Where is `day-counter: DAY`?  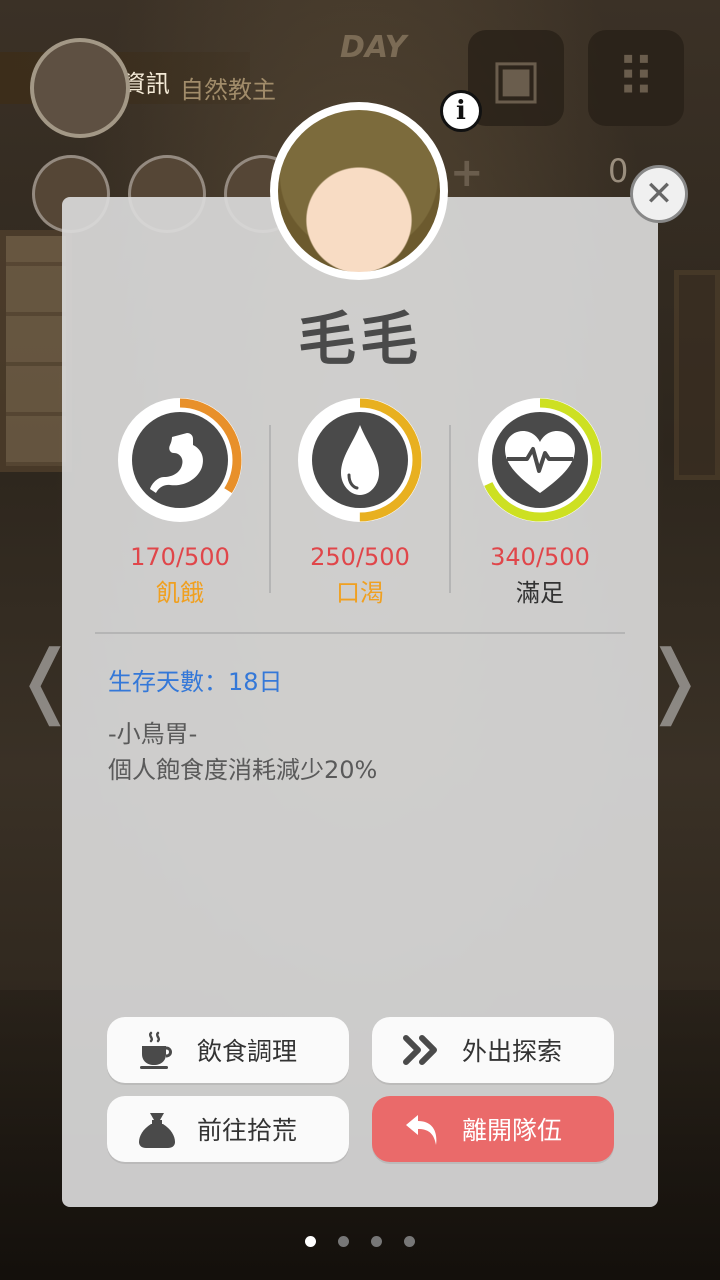
day-counter: DAY is located at coordinates (373, 47).